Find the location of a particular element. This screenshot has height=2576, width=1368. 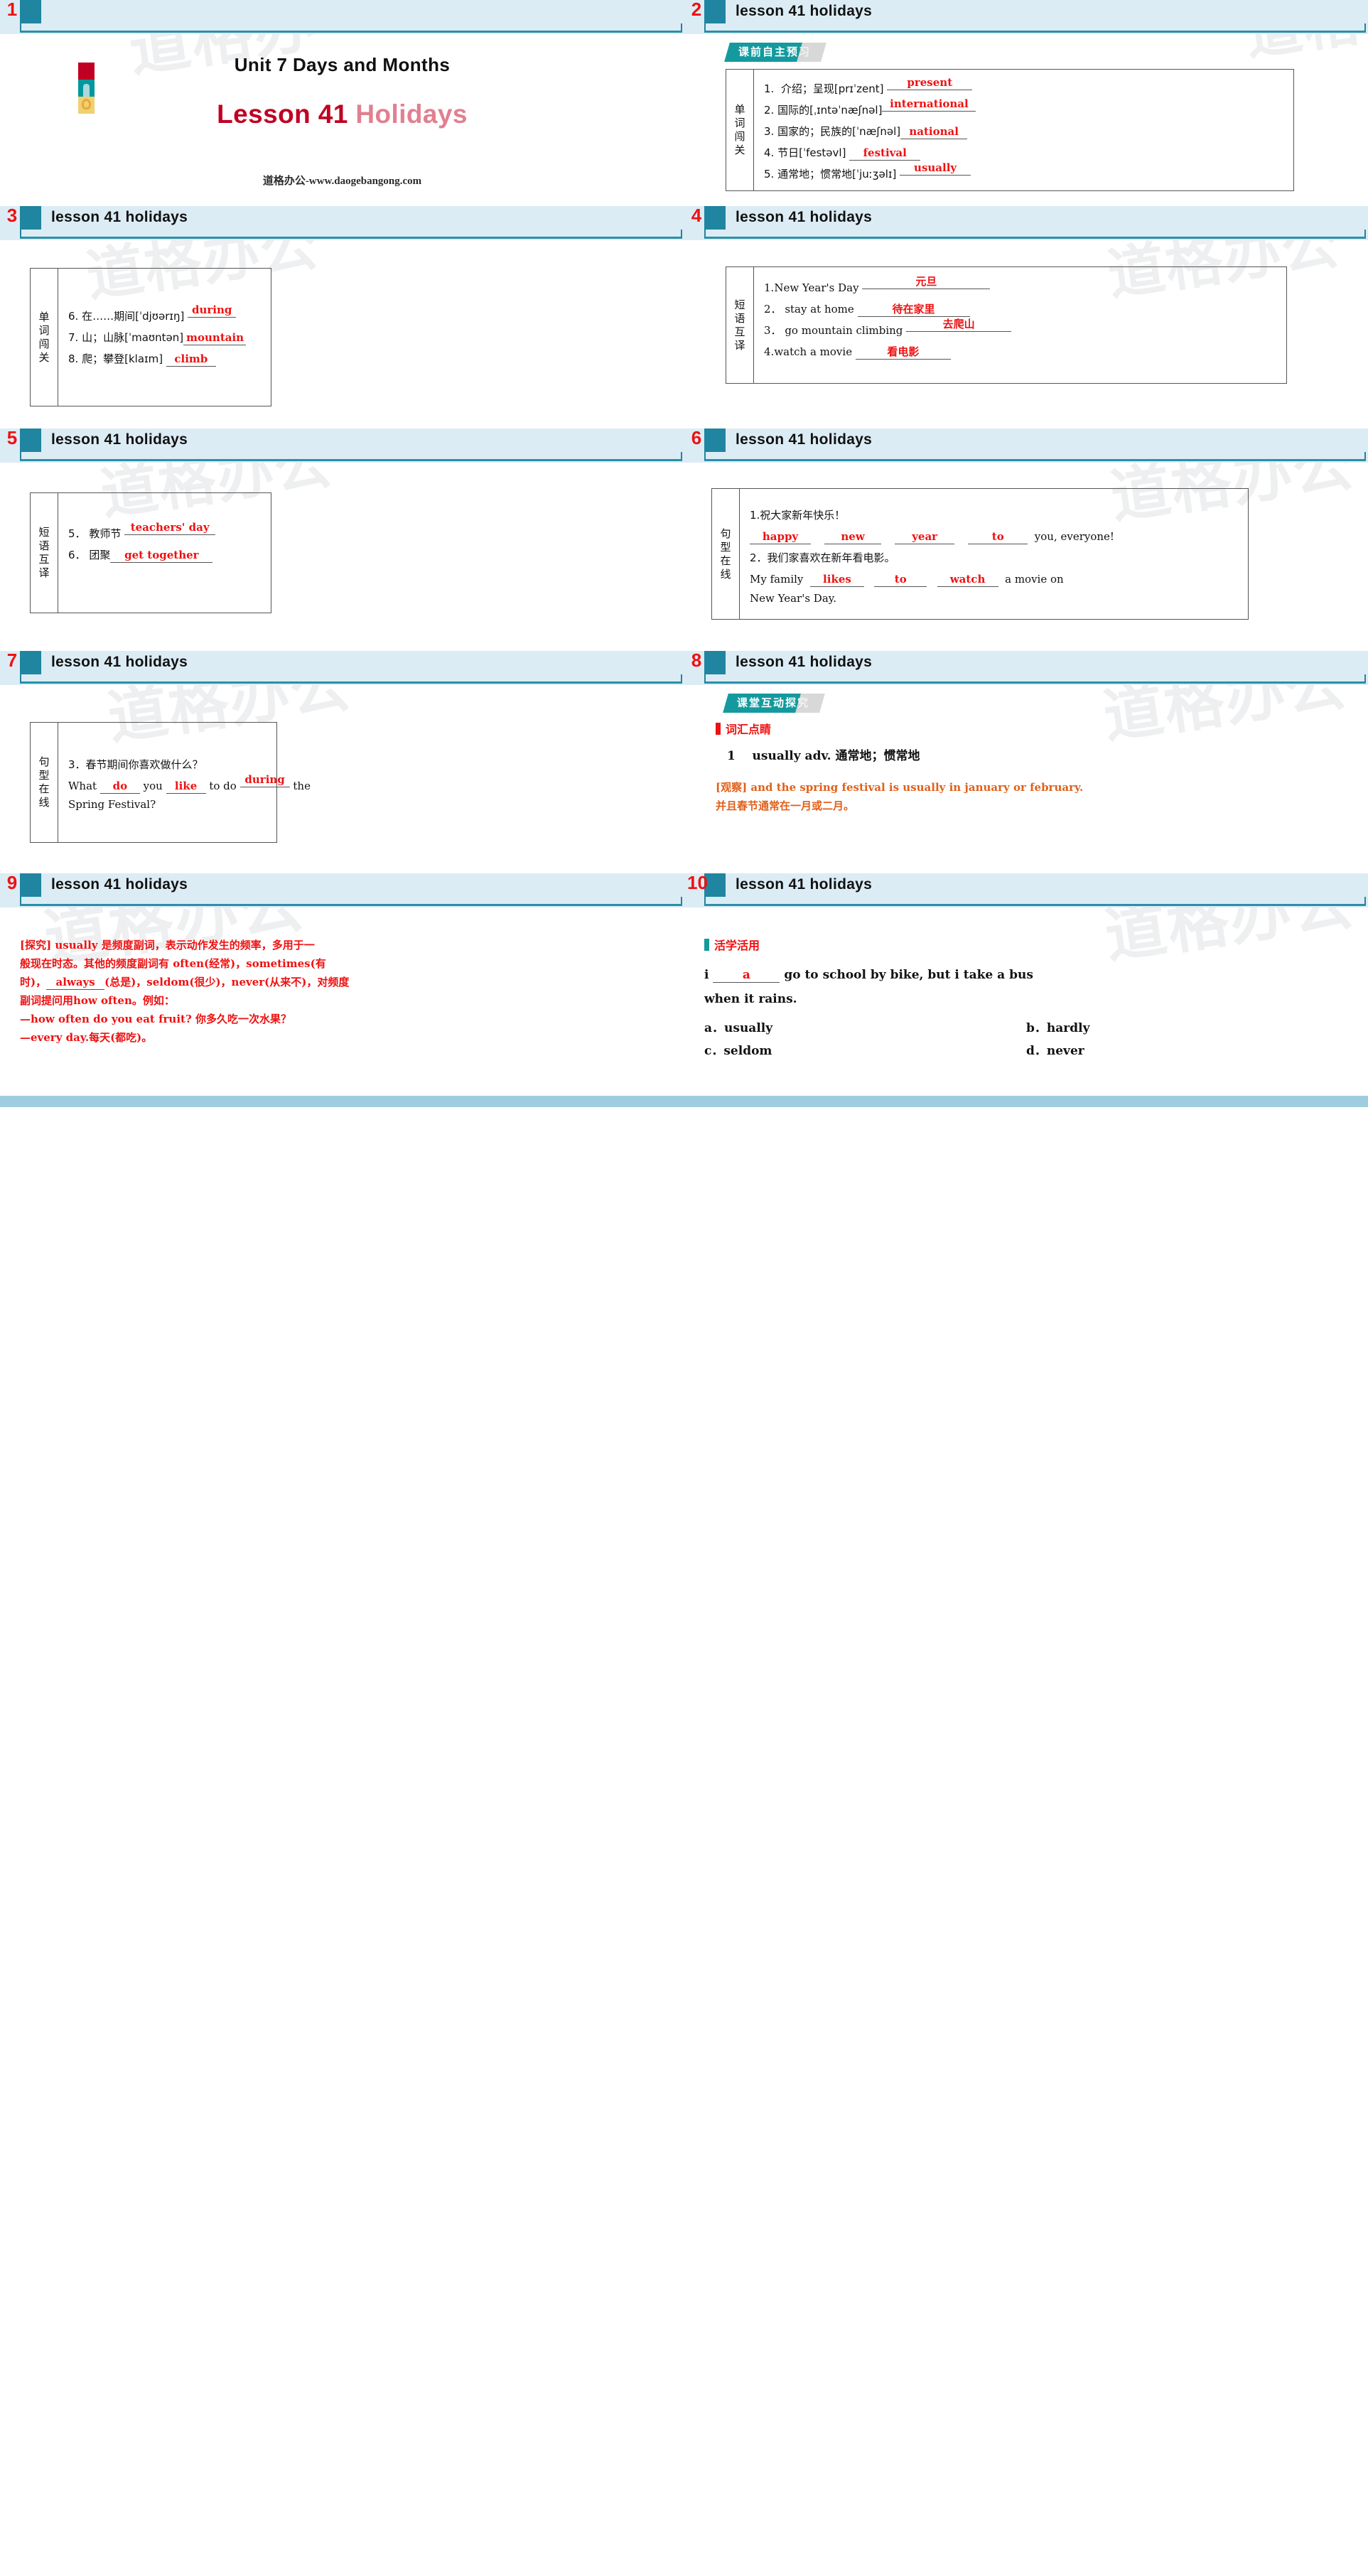

option-list: a．usually b．hardly c．seldom d．never is located at coordinates (1026, 1040).